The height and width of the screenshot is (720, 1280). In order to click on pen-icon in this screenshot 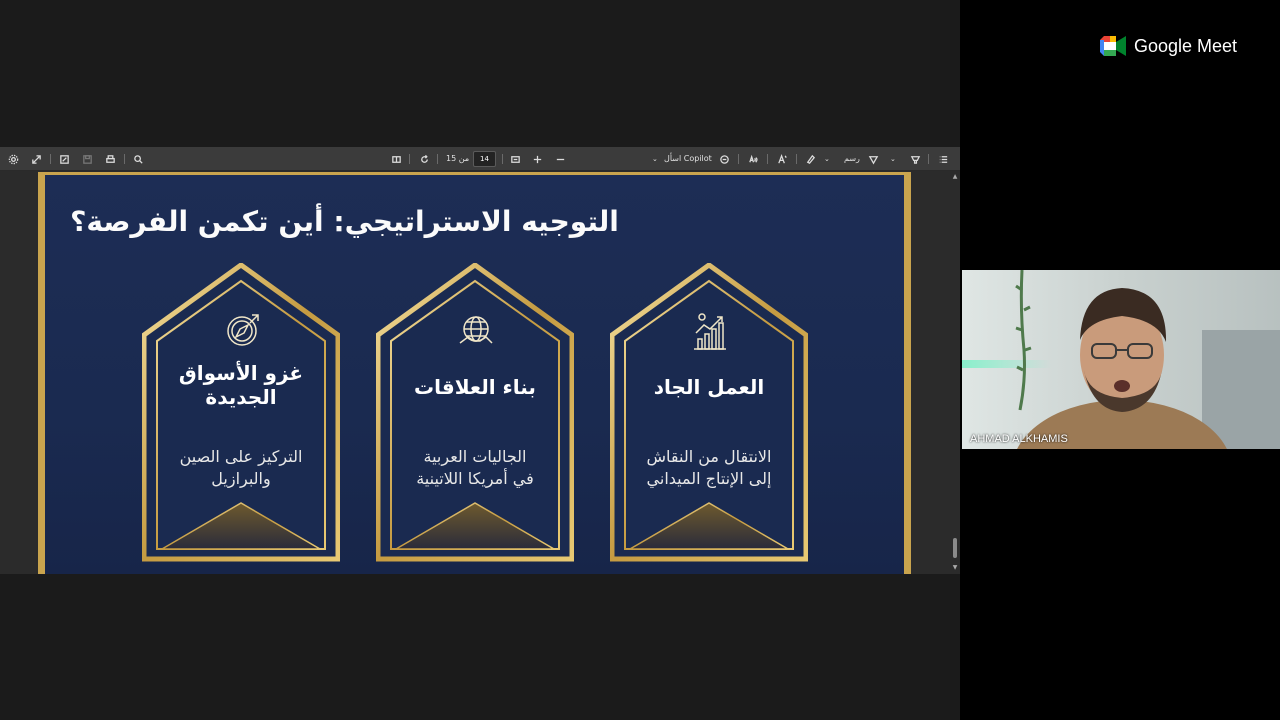, I will do `click(873, 159)`.